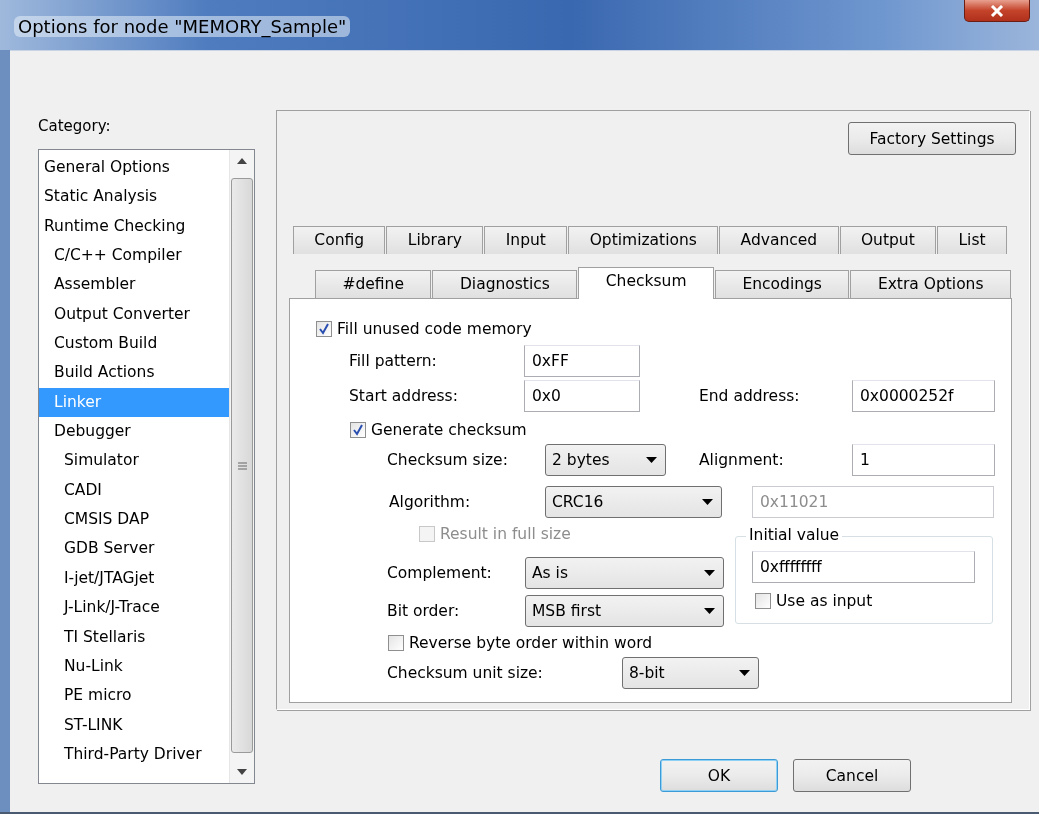  Describe the element at coordinates (182, 26) in the screenshot. I see `window-title: Options for node "MEMORY_Sample"` at that location.